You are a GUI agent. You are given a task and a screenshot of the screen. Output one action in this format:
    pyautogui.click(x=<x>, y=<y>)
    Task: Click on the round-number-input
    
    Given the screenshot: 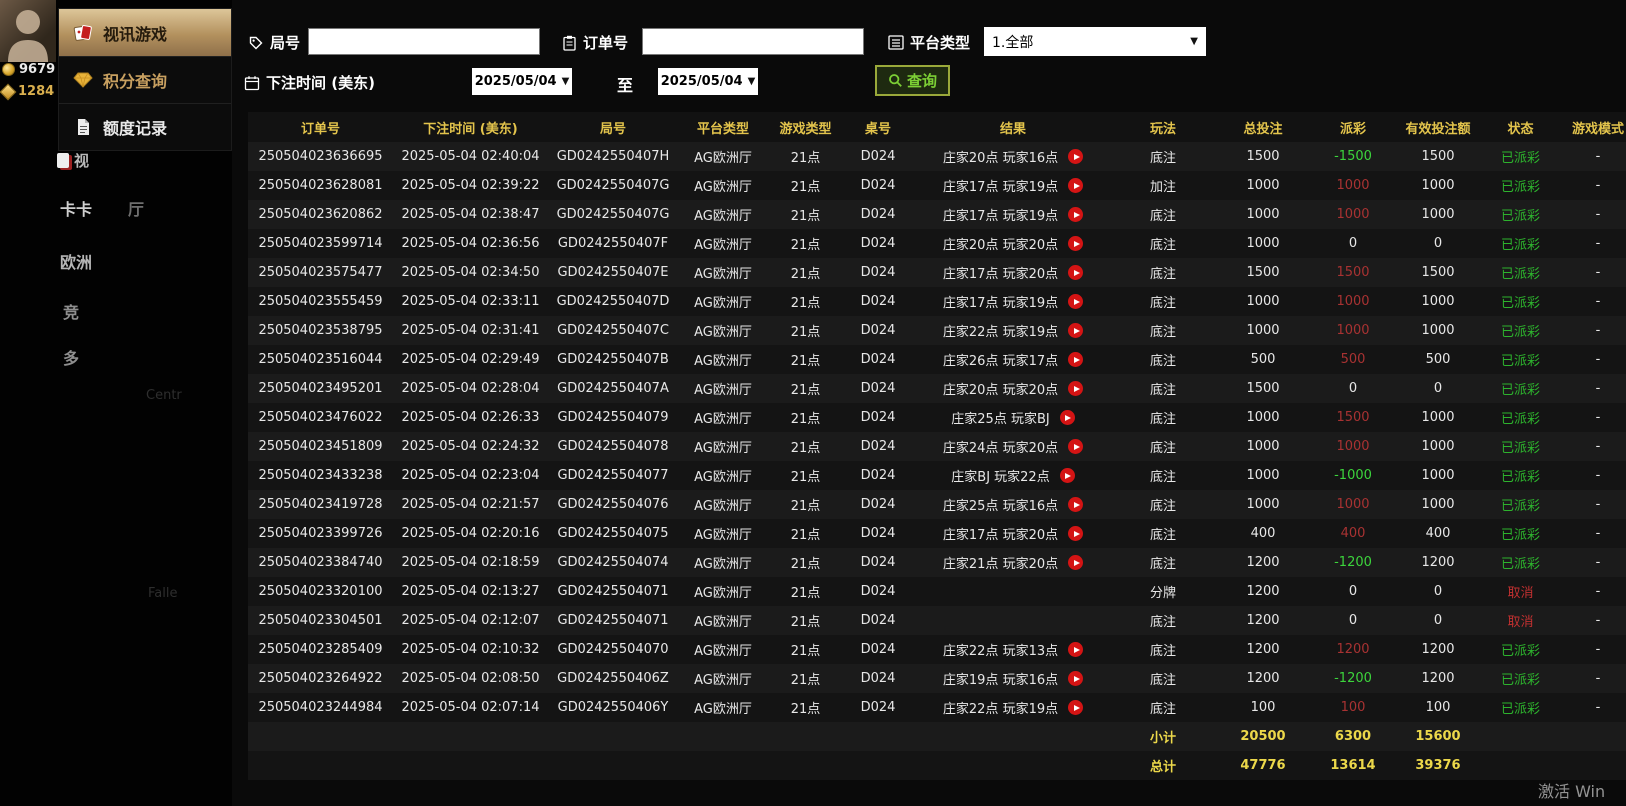 What is the action you would take?
    pyautogui.click(x=424, y=41)
    